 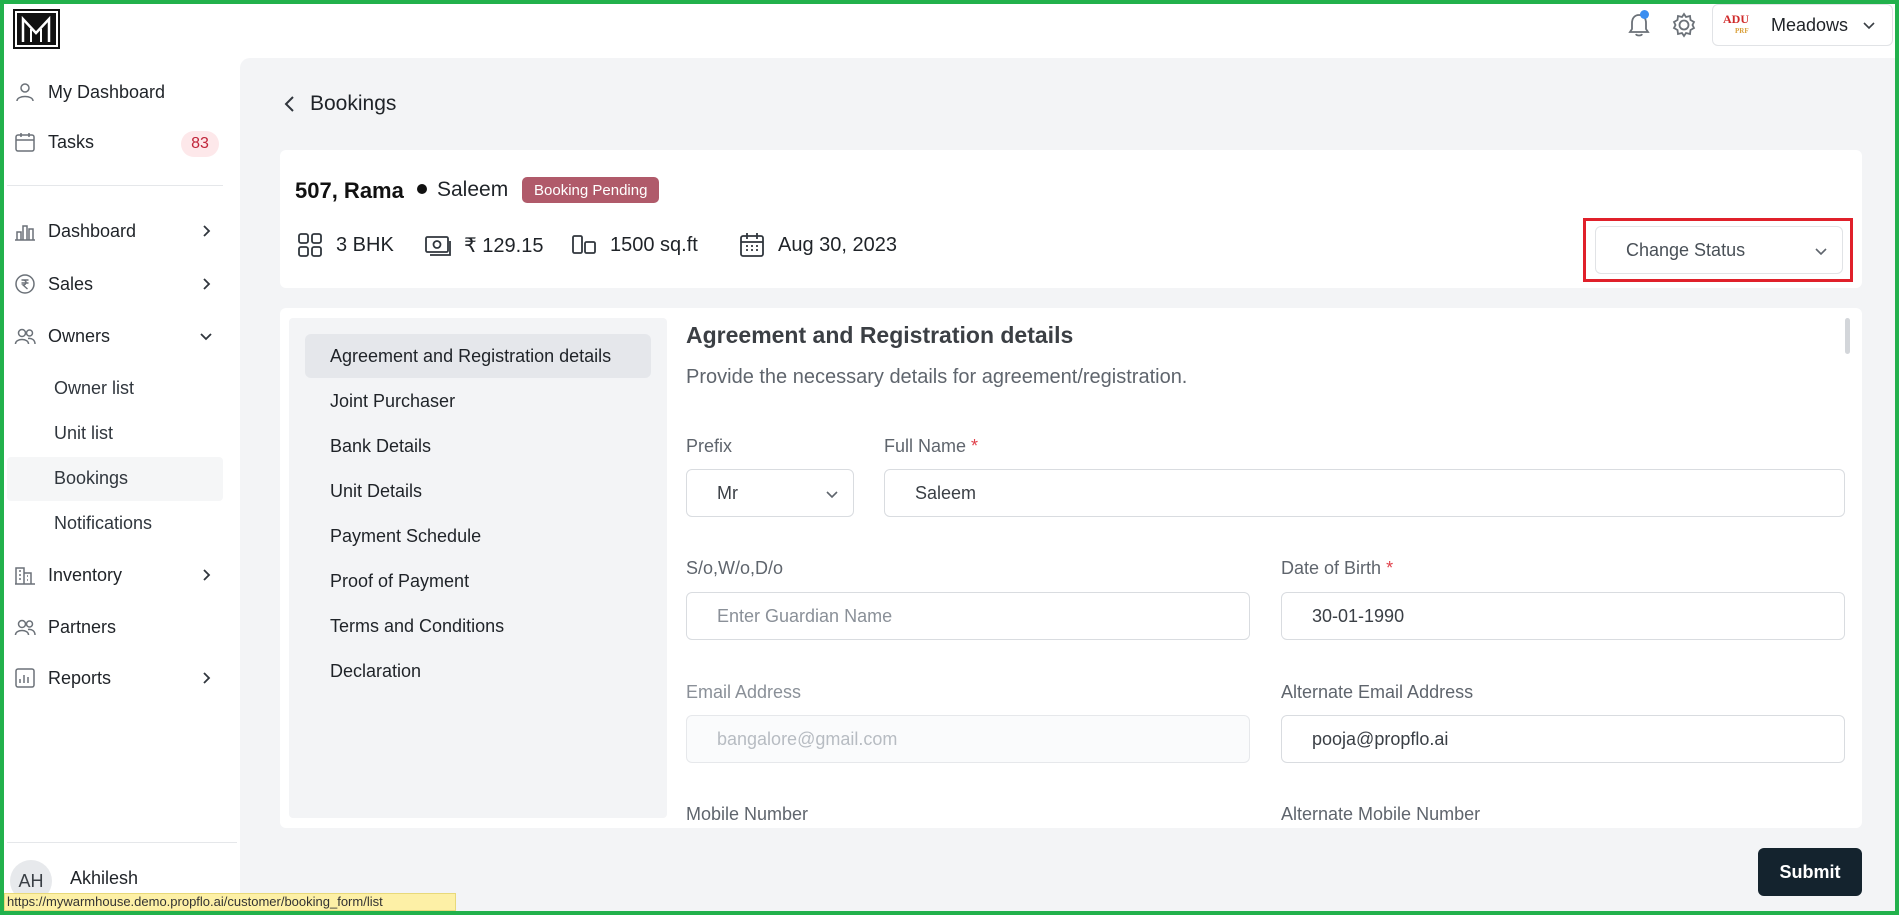 I want to click on sidebar-item-owners: Owners, so click(x=62, y=336).